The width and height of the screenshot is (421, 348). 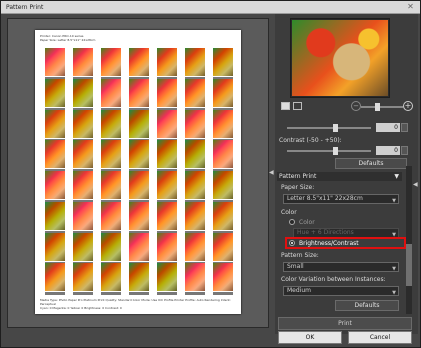 I want to click on contrast-slider-knob, so click(x=335, y=151).